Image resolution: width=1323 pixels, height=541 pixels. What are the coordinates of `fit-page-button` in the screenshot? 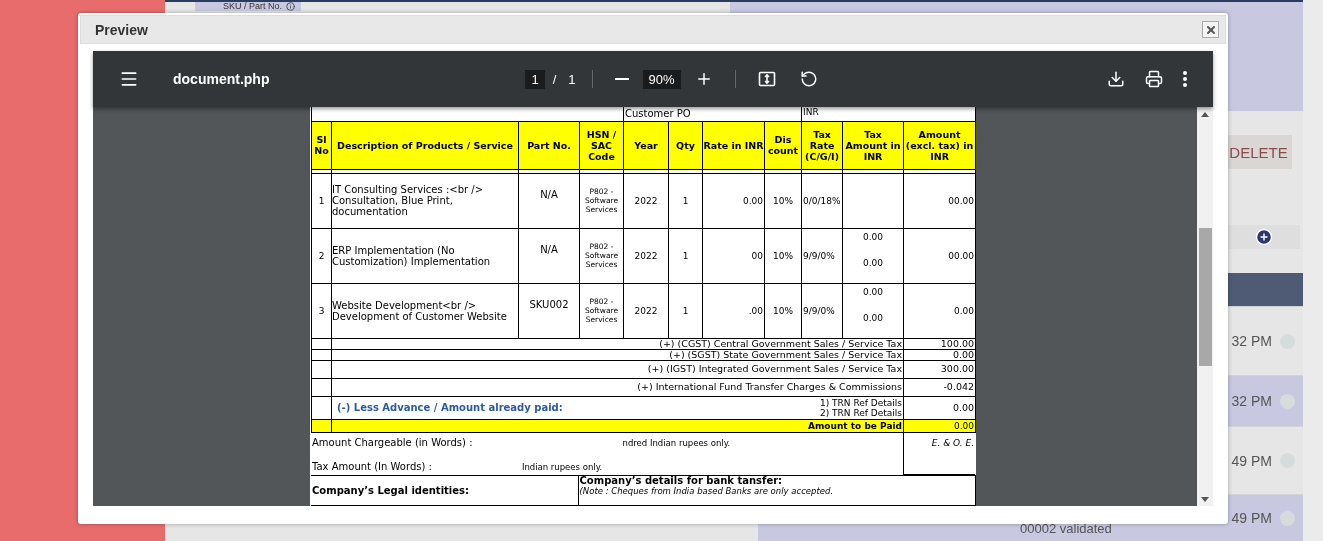 It's located at (766, 79).